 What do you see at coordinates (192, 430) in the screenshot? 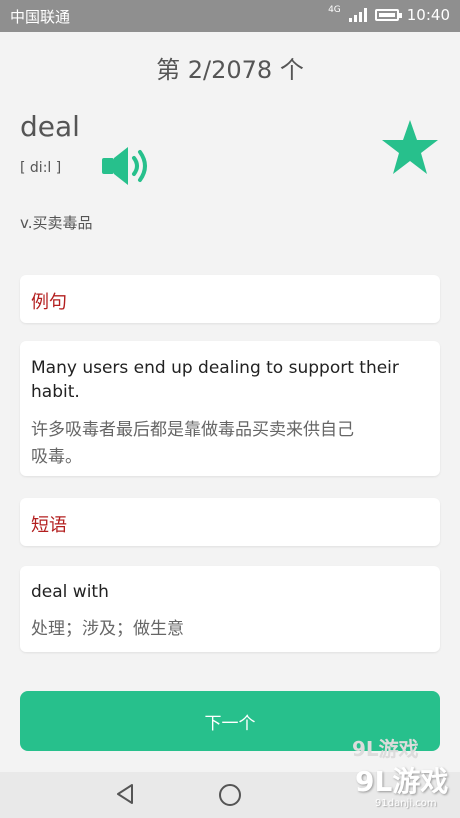
I see `example-chinese-line1: 许多吸毒者最后都是靠做毒品买卖来供自己` at bounding box center [192, 430].